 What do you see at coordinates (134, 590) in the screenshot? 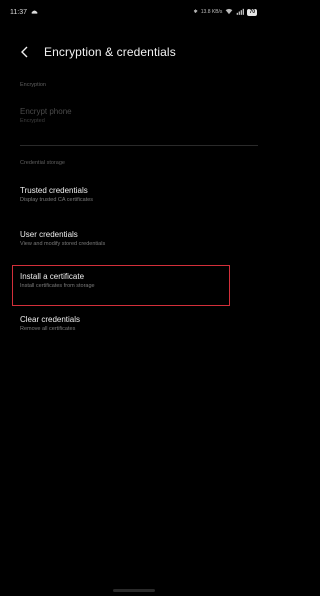
I see `navigation-handle` at bounding box center [134, 590].